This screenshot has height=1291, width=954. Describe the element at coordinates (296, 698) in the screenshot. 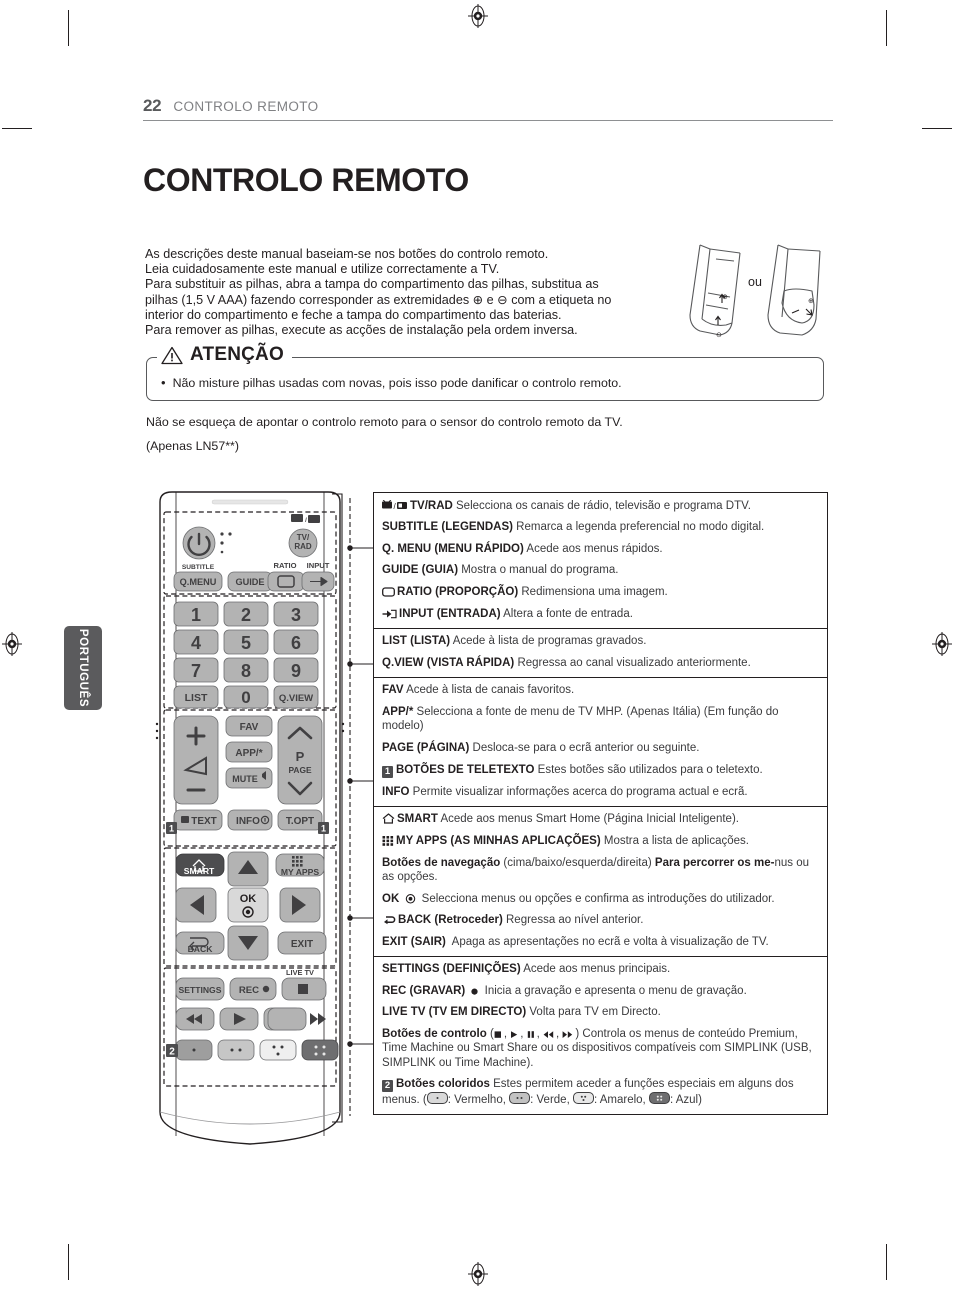

I see `svg-text: Q.VIEW` at that location.